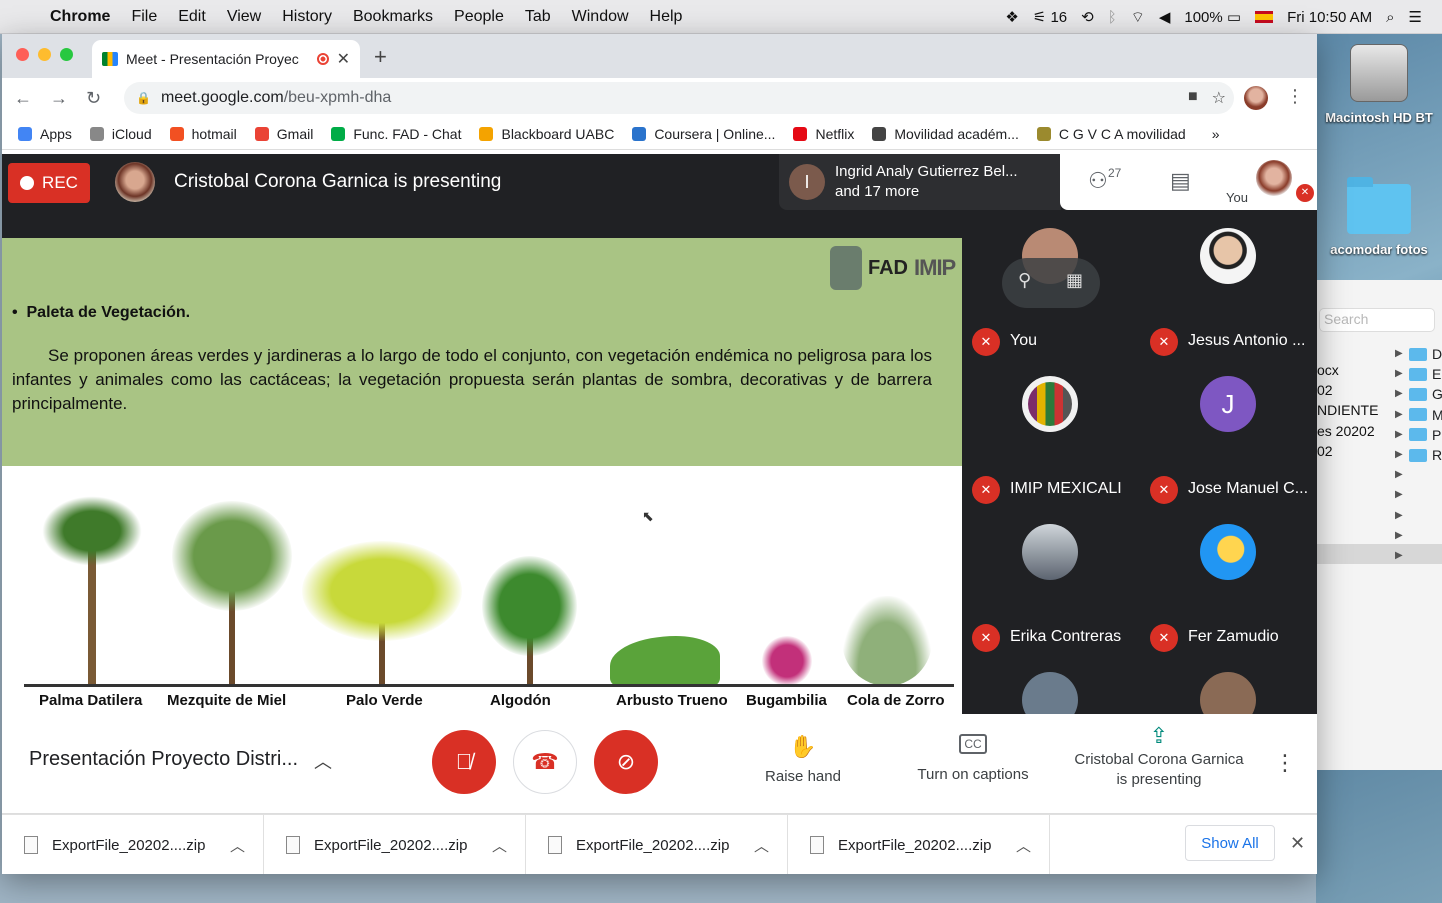  What do you see at coordinates (538, 17) in the screenshot?
I see `menu-tab: Tab` at bounding box center [538, 17].